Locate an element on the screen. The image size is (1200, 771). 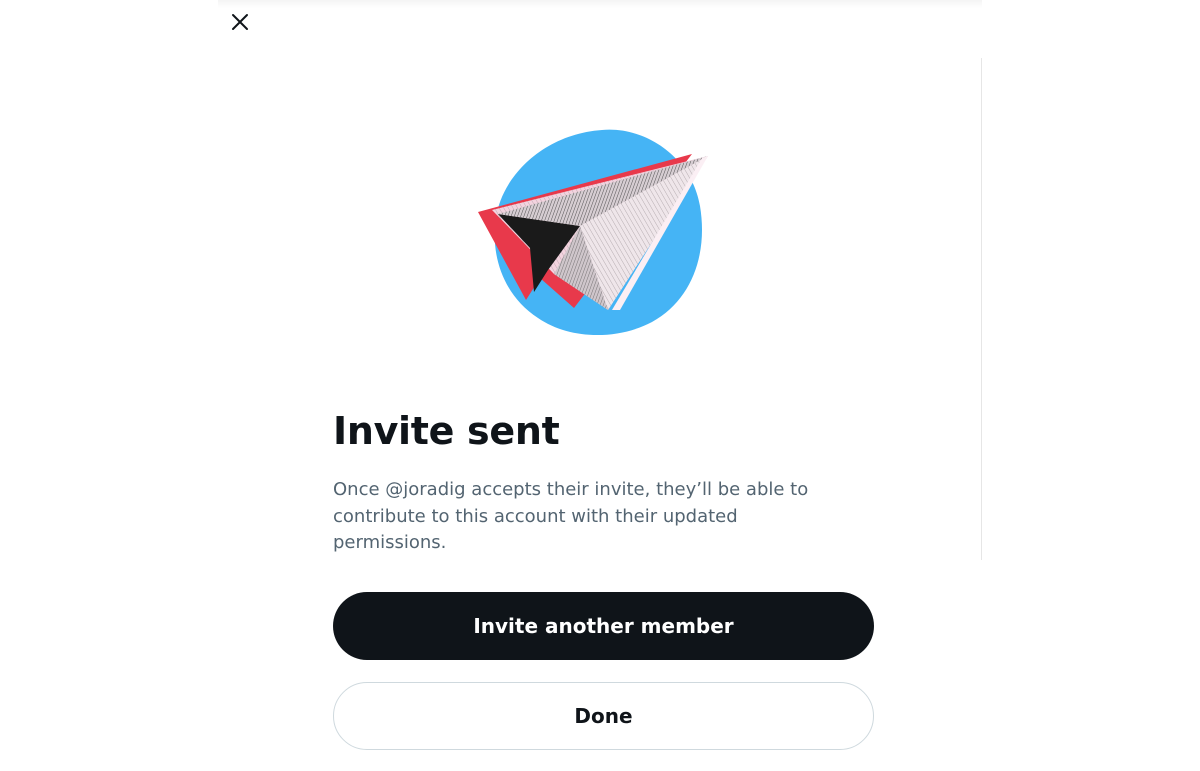
close-icon is located at coordinates (240, 22).